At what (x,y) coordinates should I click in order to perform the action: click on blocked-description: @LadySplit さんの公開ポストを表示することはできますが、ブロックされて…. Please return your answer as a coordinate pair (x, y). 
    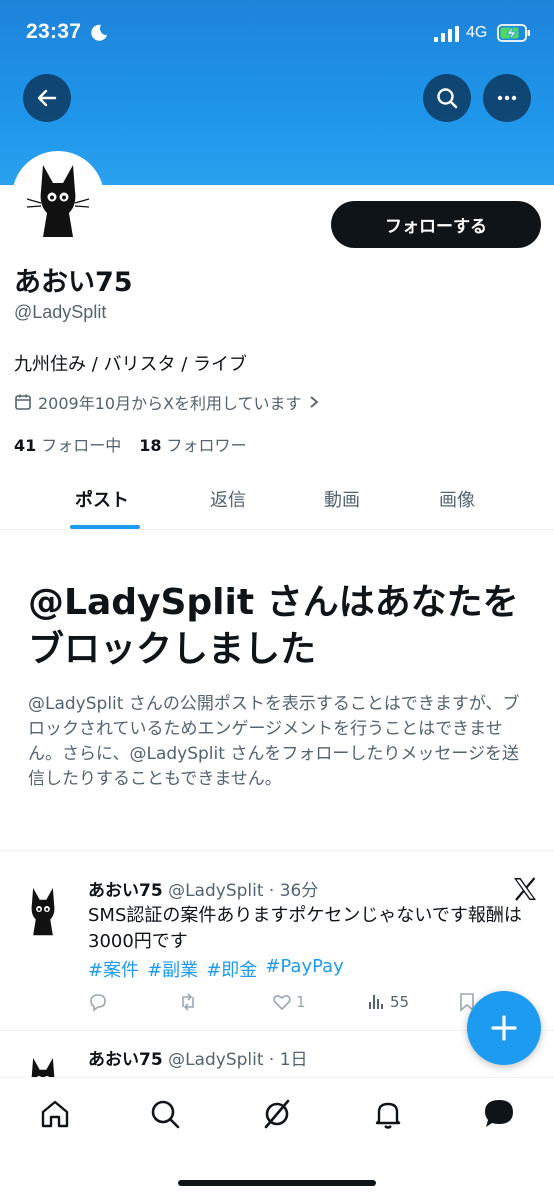
    Looking at the image, I should click on (274, 741).